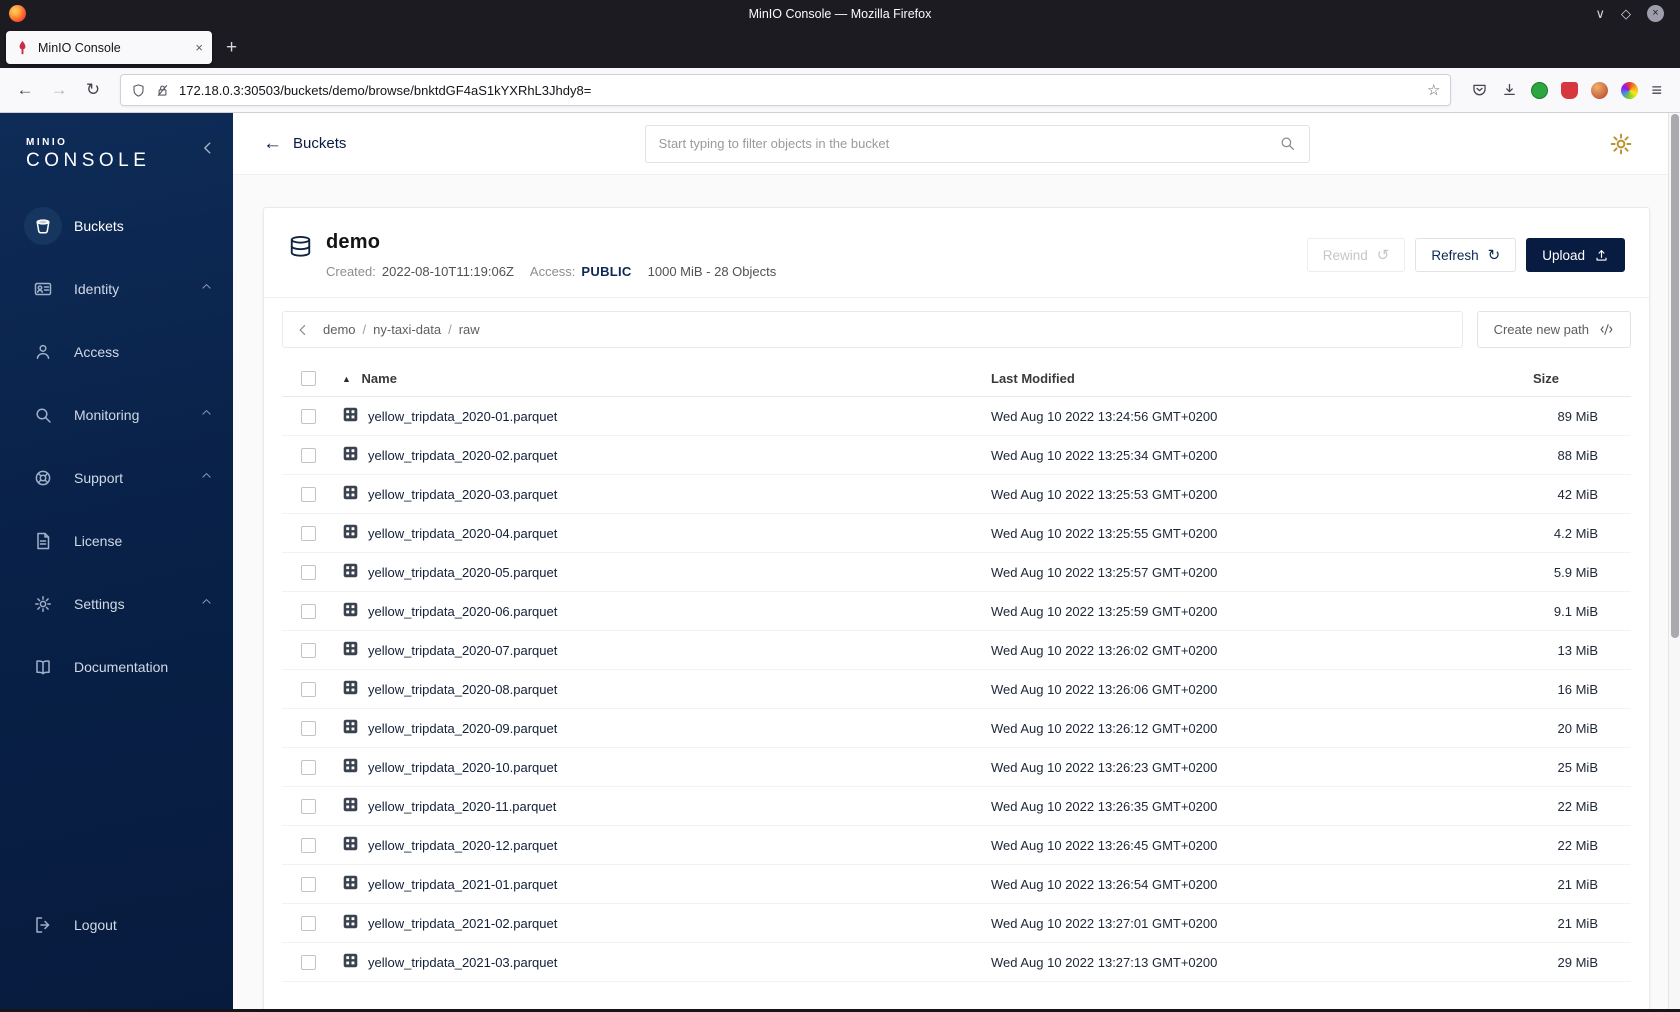 Image resolution: width=1680 pixels, height=1012 pixels. What do you see at coordinates (116, 351) in the screenshot?
I see `sidebar-item-access: Access` at bounding box center [116, 351].